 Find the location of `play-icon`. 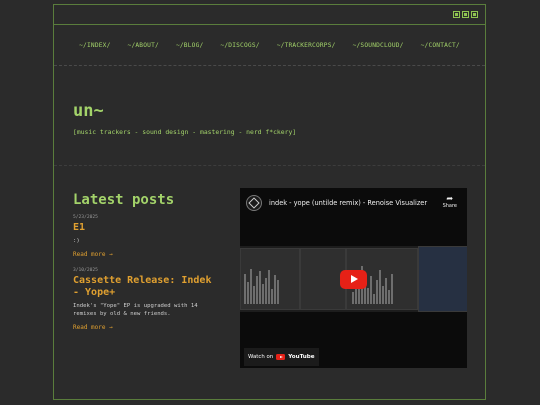

play-icon is located at coordinates (353, 279).